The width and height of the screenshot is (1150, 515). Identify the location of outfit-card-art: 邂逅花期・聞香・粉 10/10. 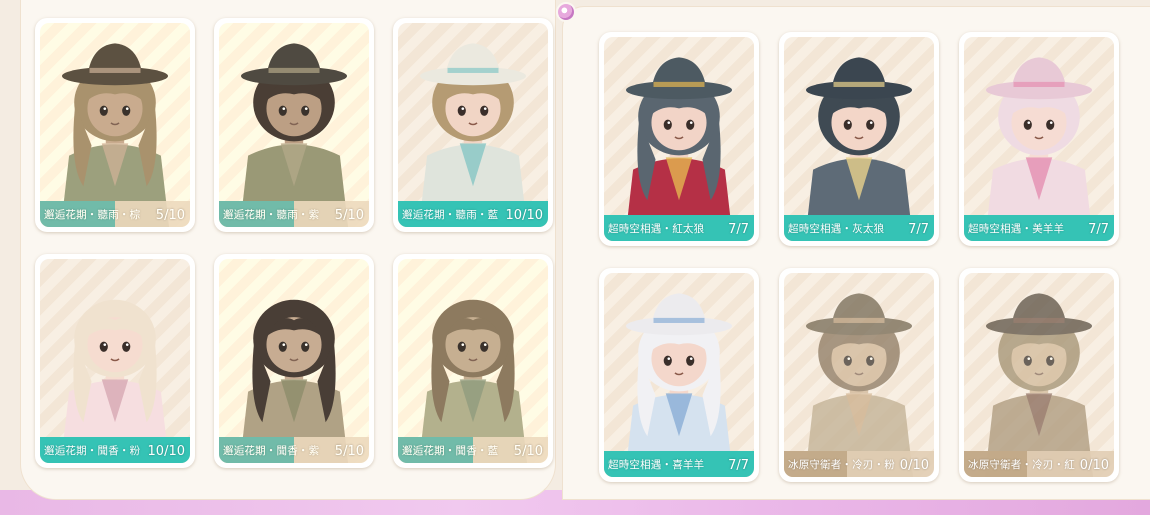
(115, 361).